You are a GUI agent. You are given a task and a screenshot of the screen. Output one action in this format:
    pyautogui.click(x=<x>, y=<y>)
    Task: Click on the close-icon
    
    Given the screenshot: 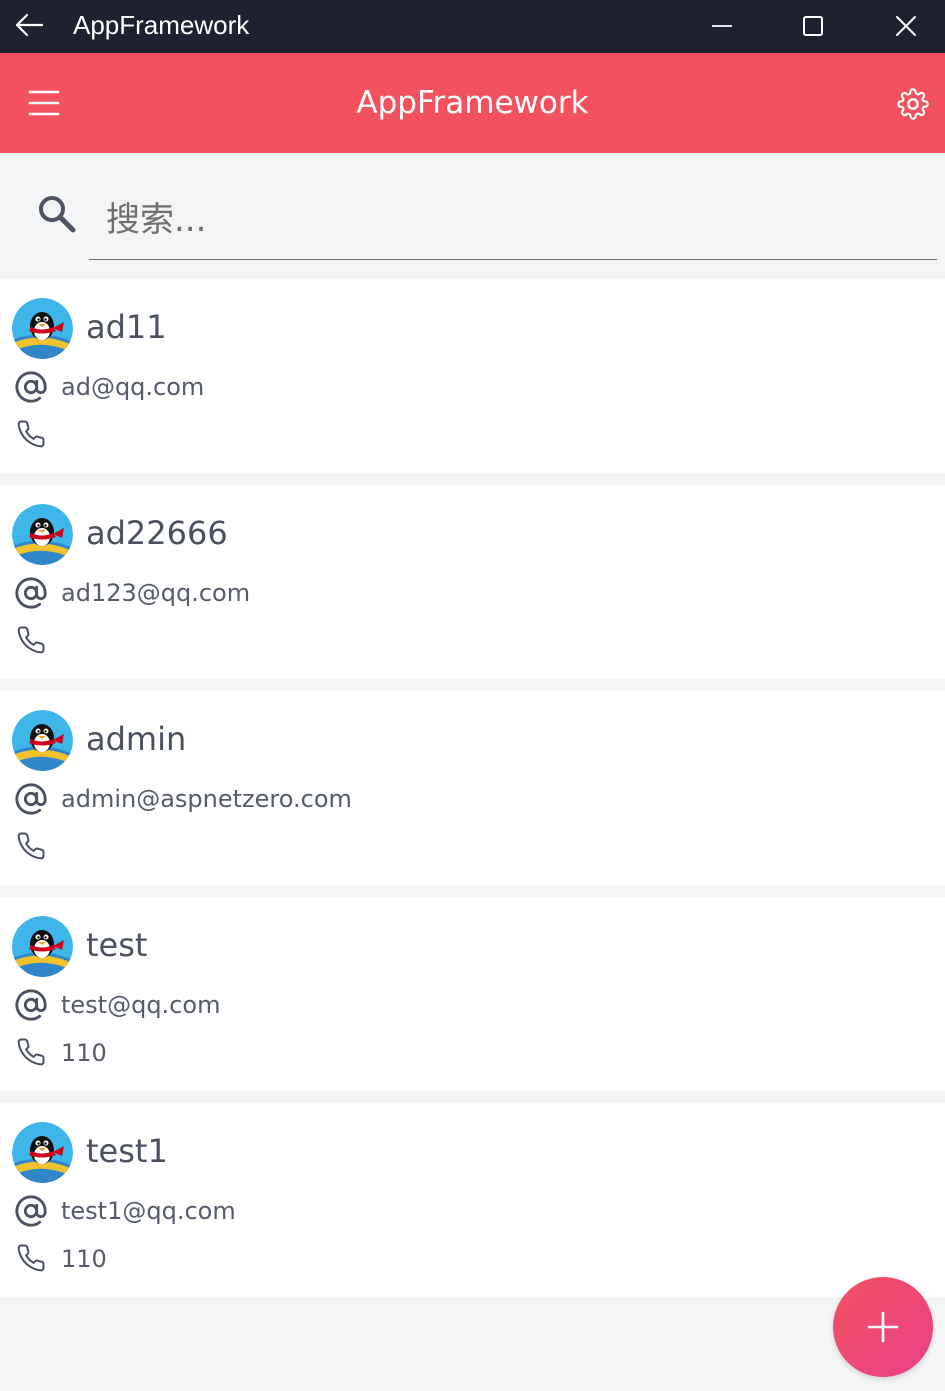 What is the action you would take?
    pyautogui.click(x=906, y=26)
    